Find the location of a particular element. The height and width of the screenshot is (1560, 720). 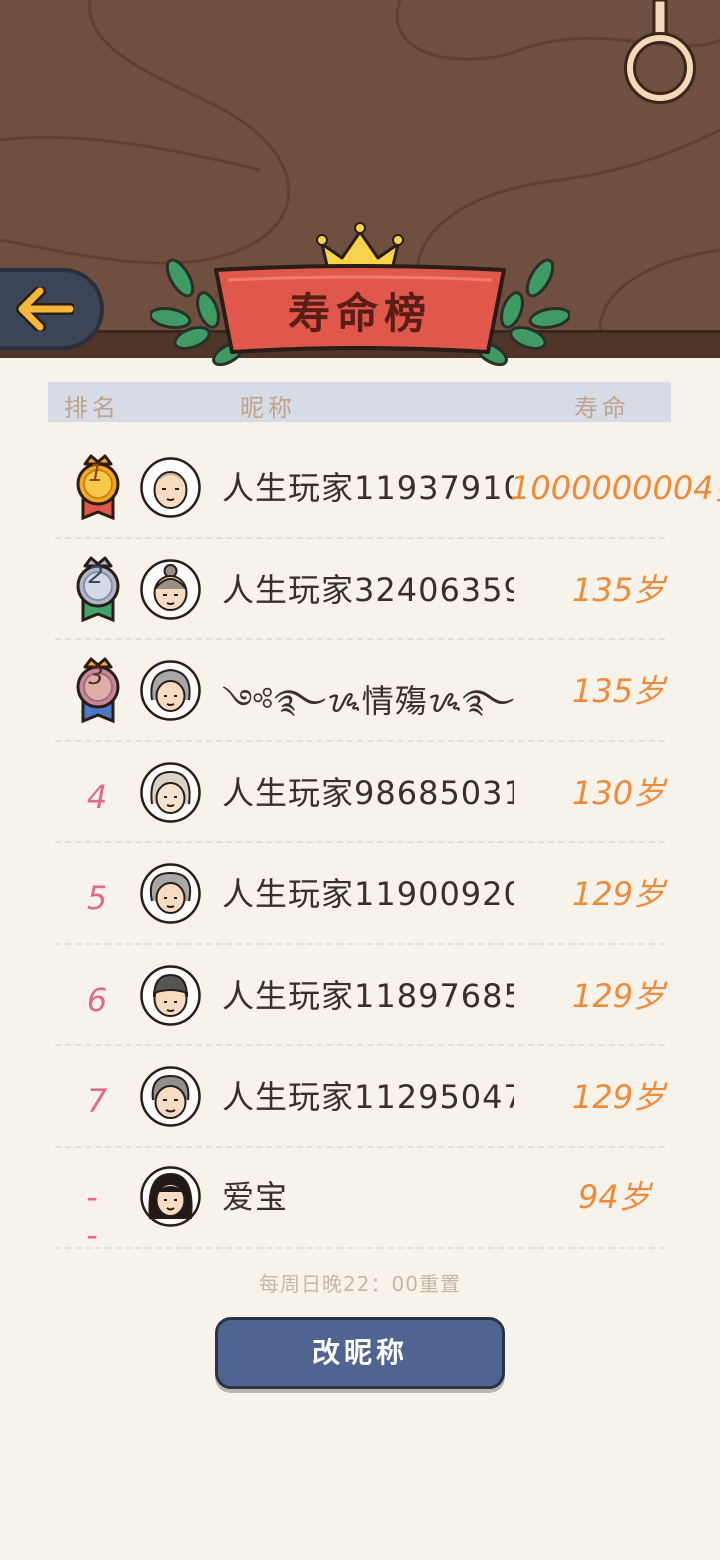

rank-number: 4 is located at coordinates (97, 796).